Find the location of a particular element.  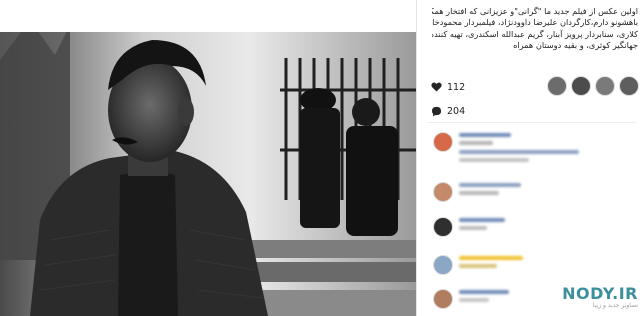

watermark-text: NODY.IR is located at coordinates (600, 293).